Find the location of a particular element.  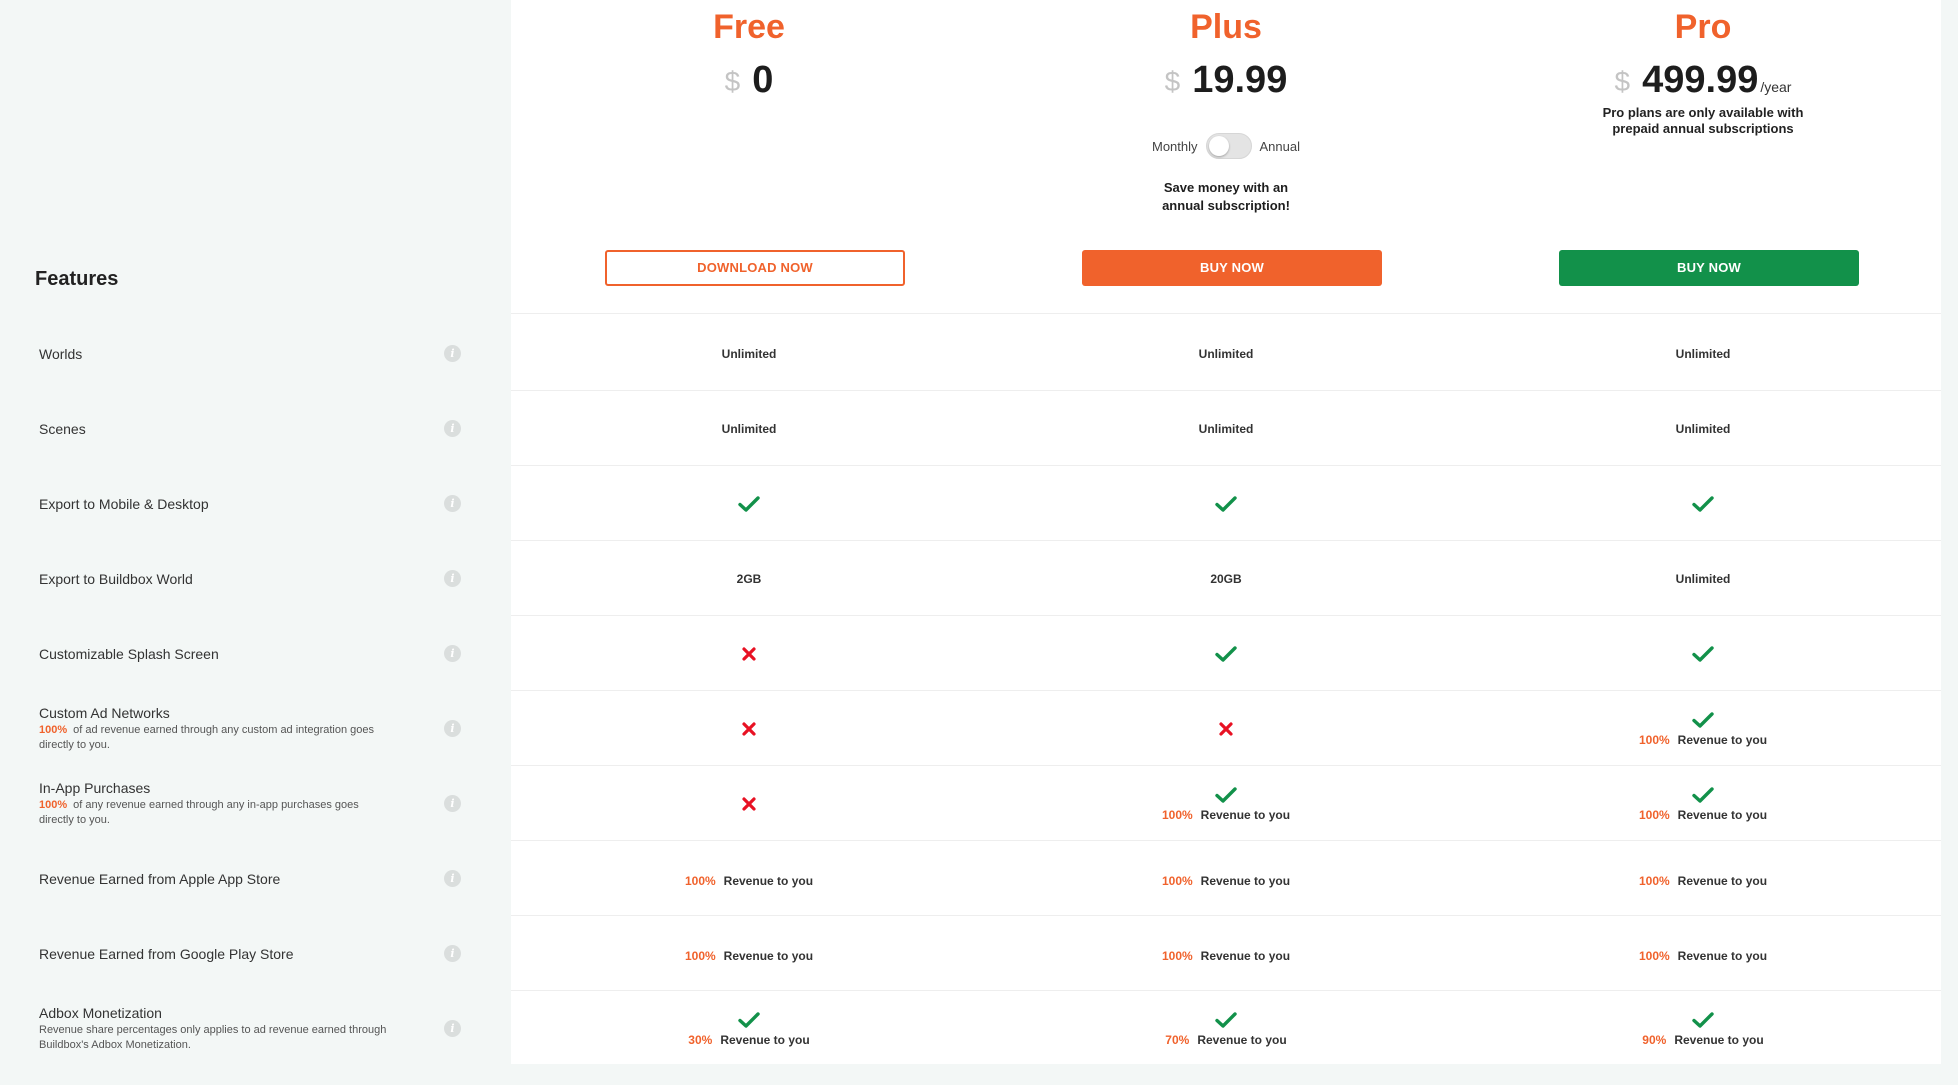

annual-savings-note: Save money with an annual subscription! is located at coordinates (1226, 197).